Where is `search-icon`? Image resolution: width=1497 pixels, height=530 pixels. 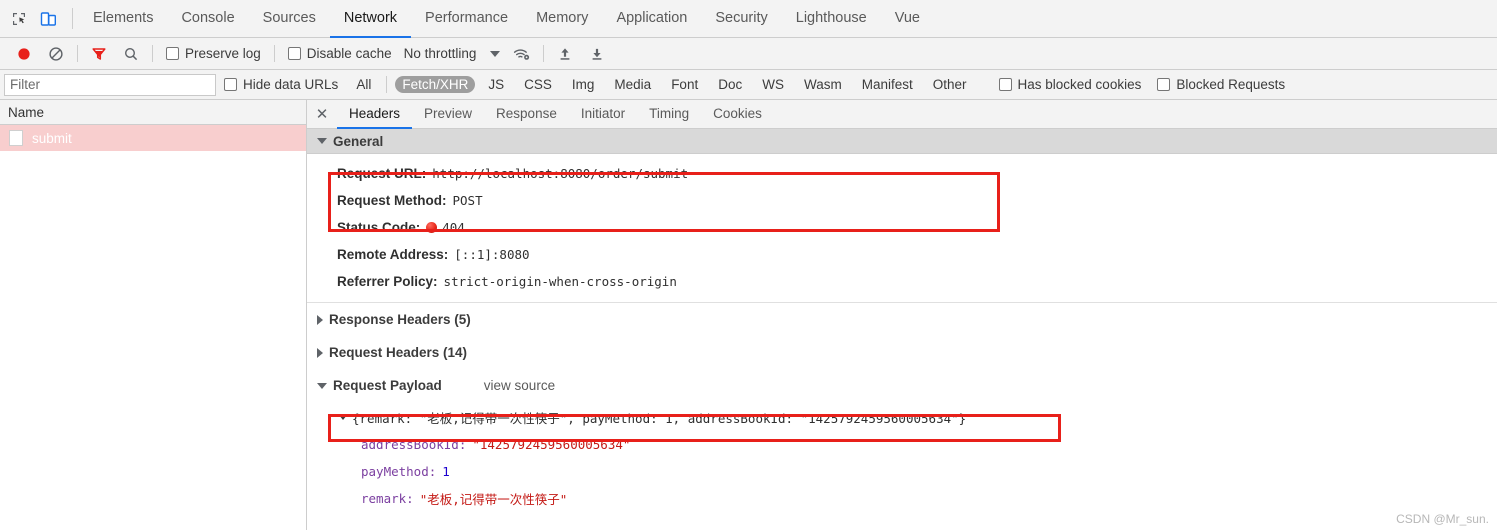
search-icon is located at coordinates (131, 54).